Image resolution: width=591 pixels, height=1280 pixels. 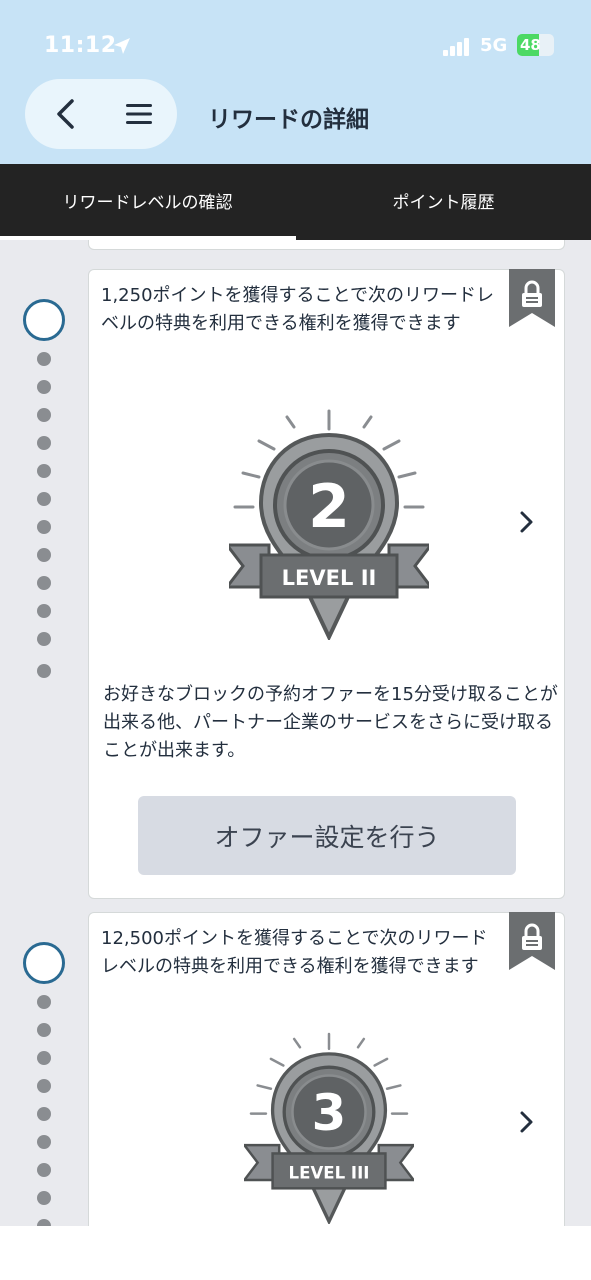 I want to click on battery-indicator: 48, so click(x=537, y=45).